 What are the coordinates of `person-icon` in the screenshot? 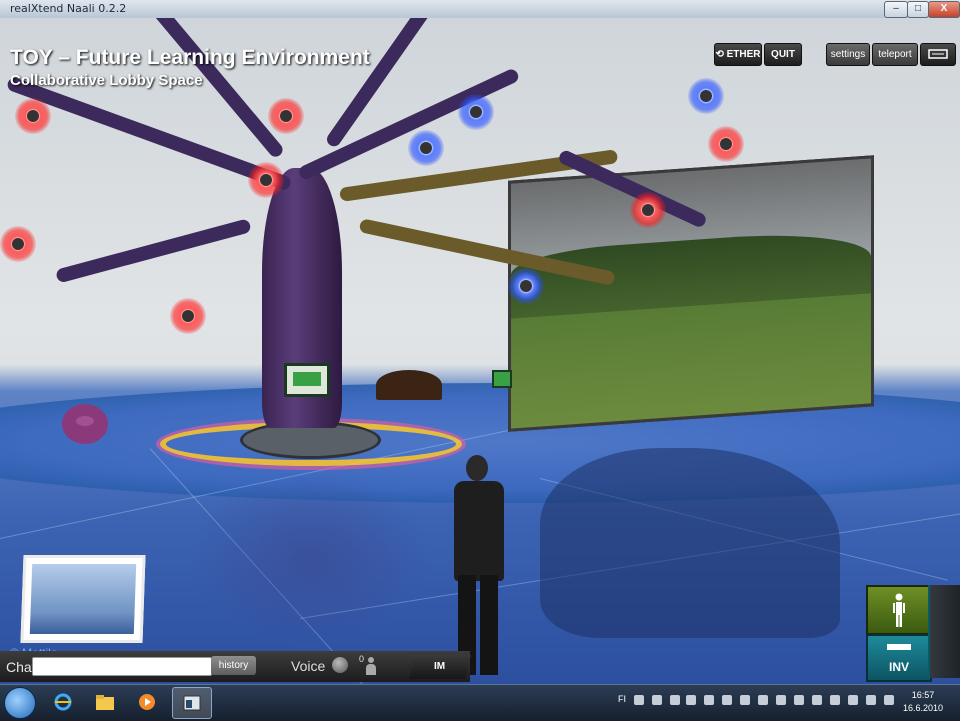 It's located at (371, 666).